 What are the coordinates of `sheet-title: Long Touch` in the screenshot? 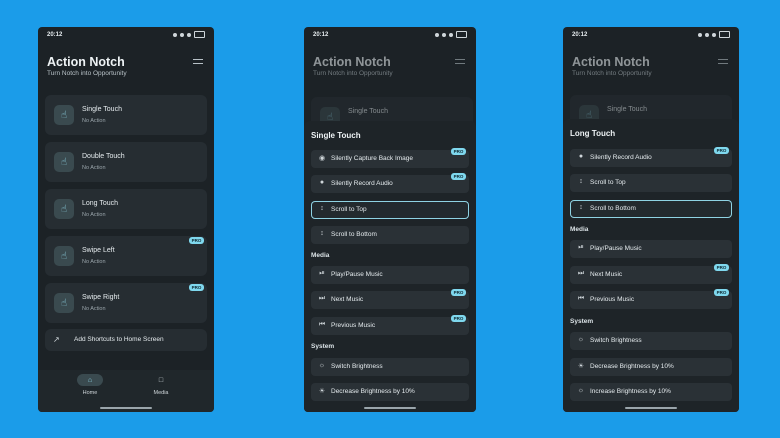 It's located at (593, 133).